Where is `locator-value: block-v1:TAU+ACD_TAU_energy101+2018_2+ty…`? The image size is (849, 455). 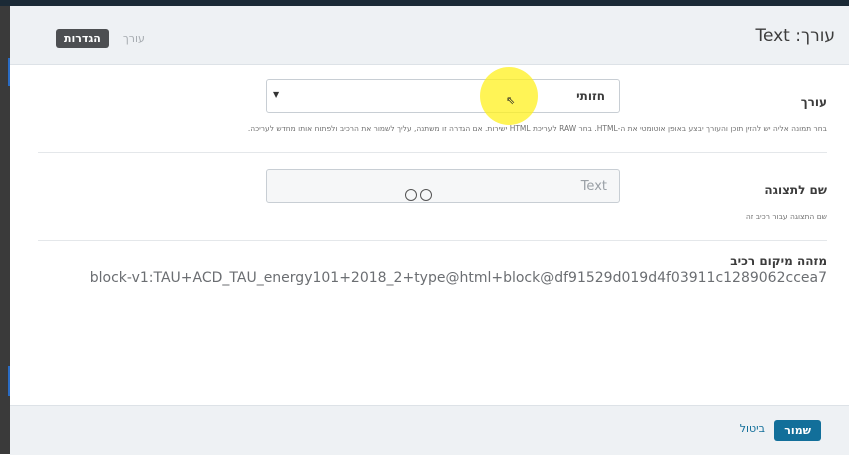
locator-value: block-v1:TAU+ACD_TAU_energy101+2018_2+ty… is located at coordinates (458, 278).